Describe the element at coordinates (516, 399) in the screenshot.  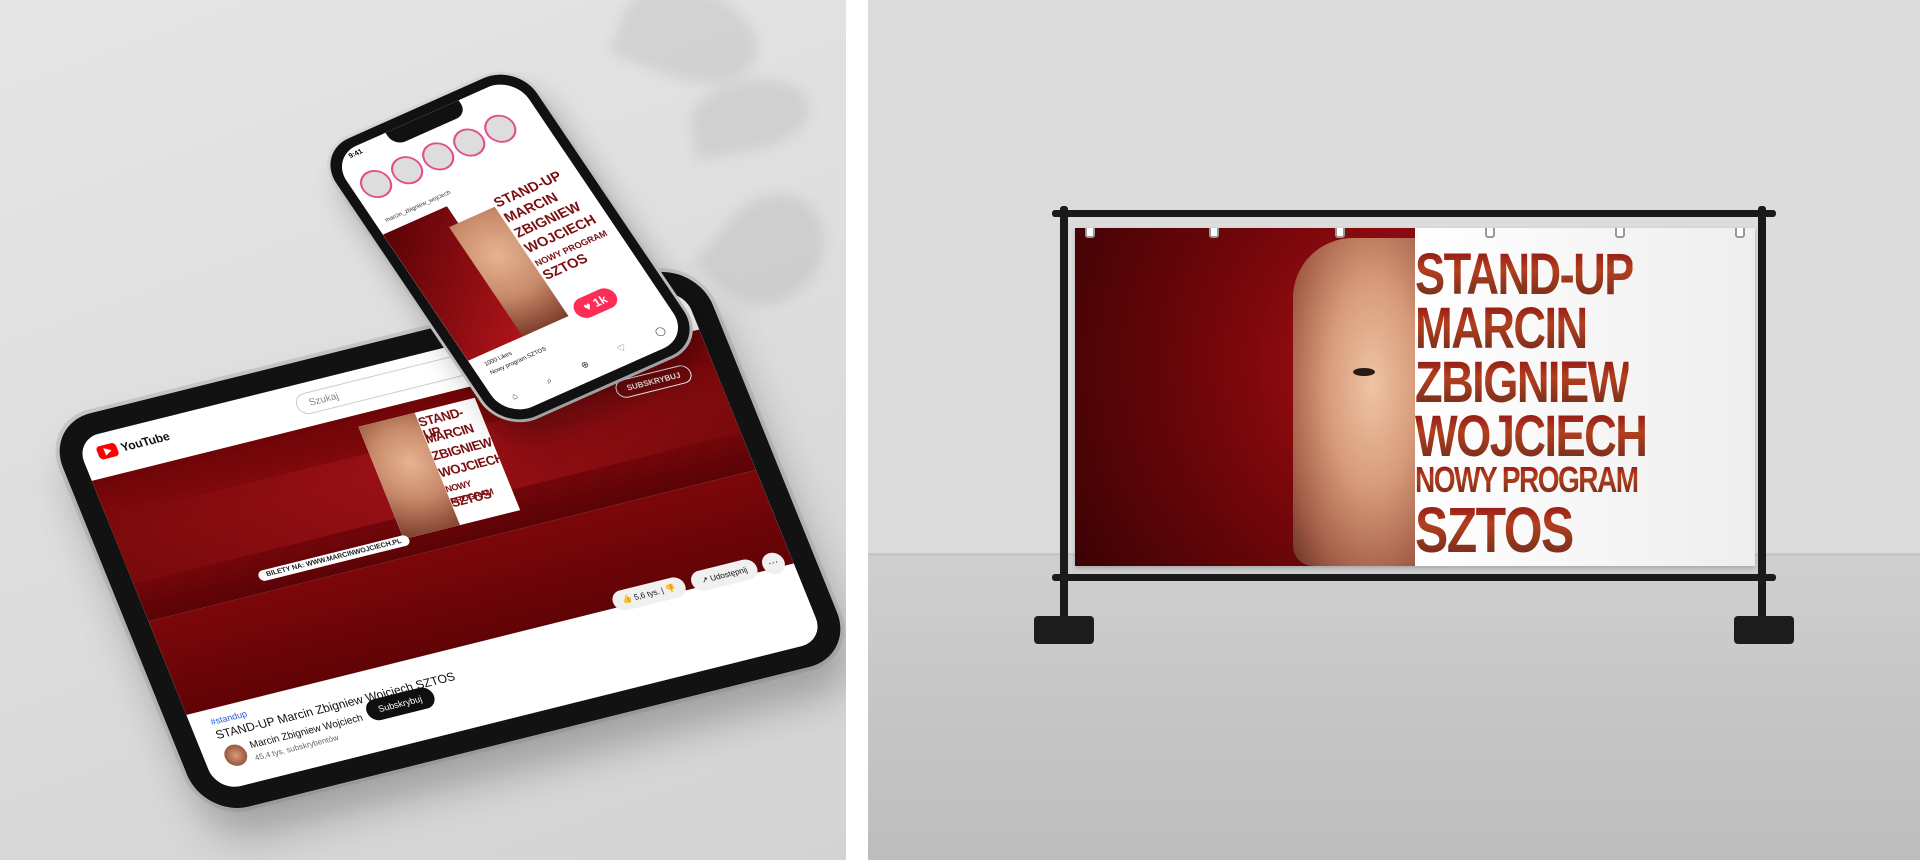
I see `home-icon: ⌂` at that location.